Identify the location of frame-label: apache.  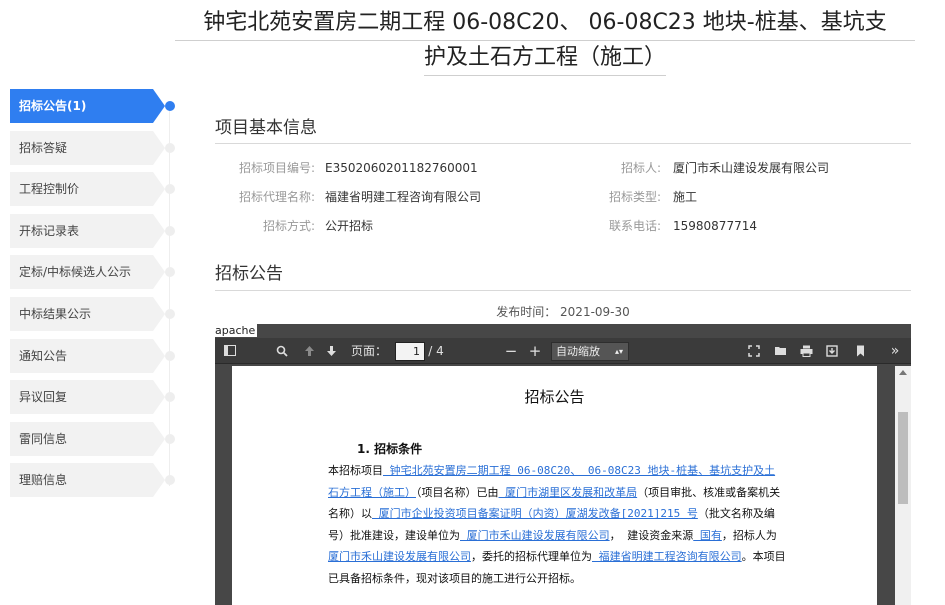
(236, 330).